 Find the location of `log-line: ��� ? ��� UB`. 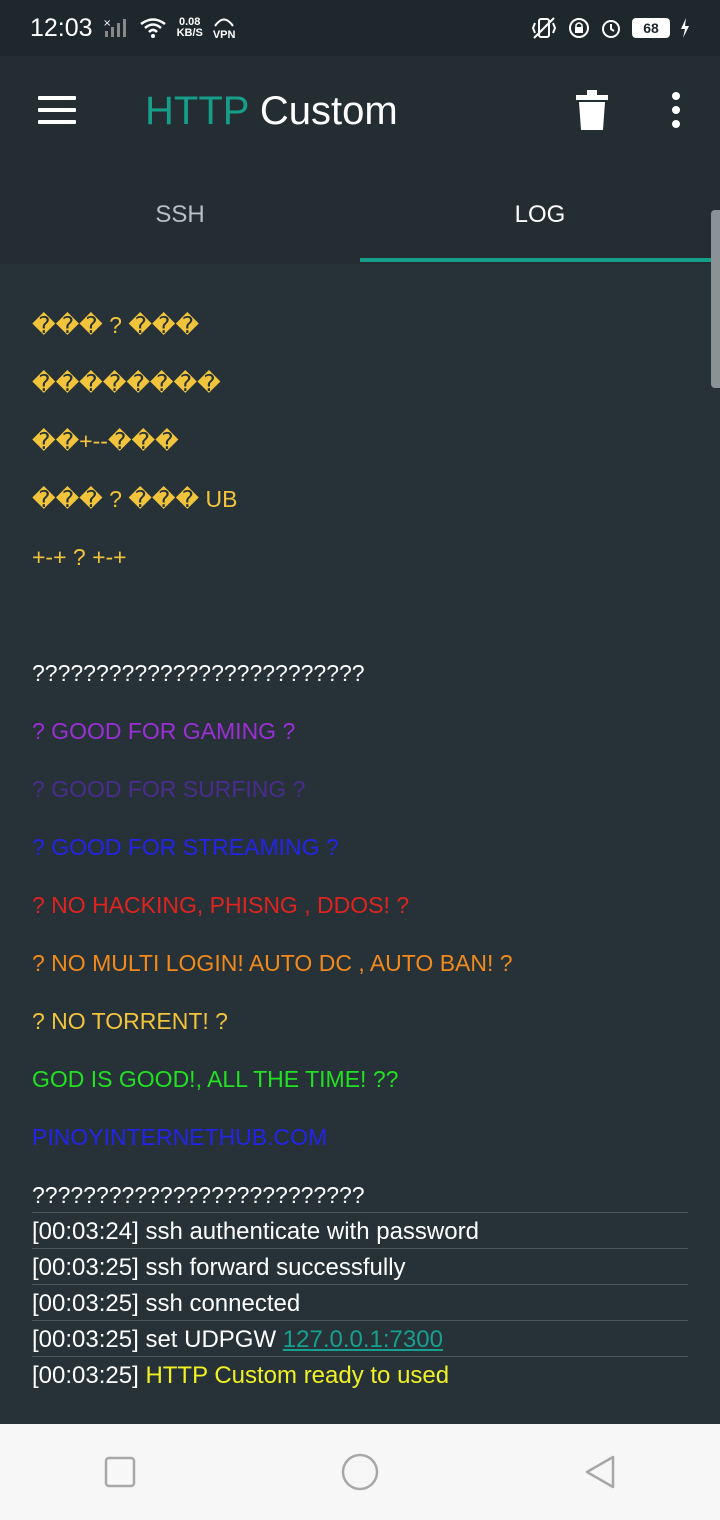

log-line: ��� ? ��� UB is located at coordinates (135, 499).